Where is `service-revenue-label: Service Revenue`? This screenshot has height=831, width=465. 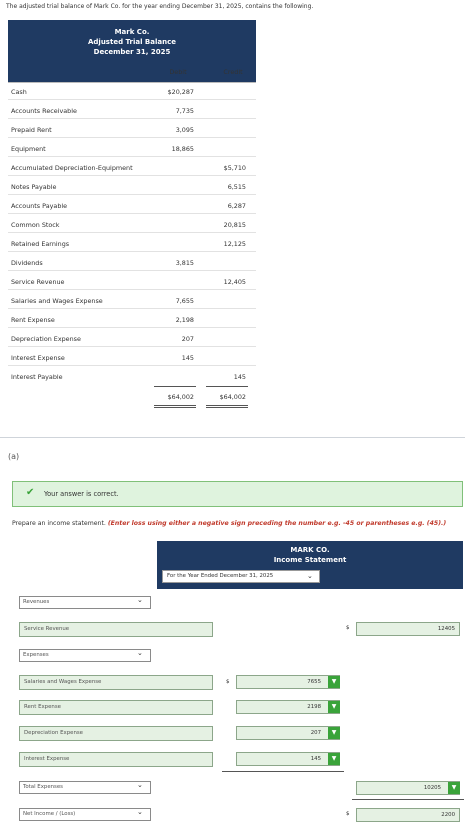
service-revenue-label: Service Revenue is located at coordinates (47, 629).